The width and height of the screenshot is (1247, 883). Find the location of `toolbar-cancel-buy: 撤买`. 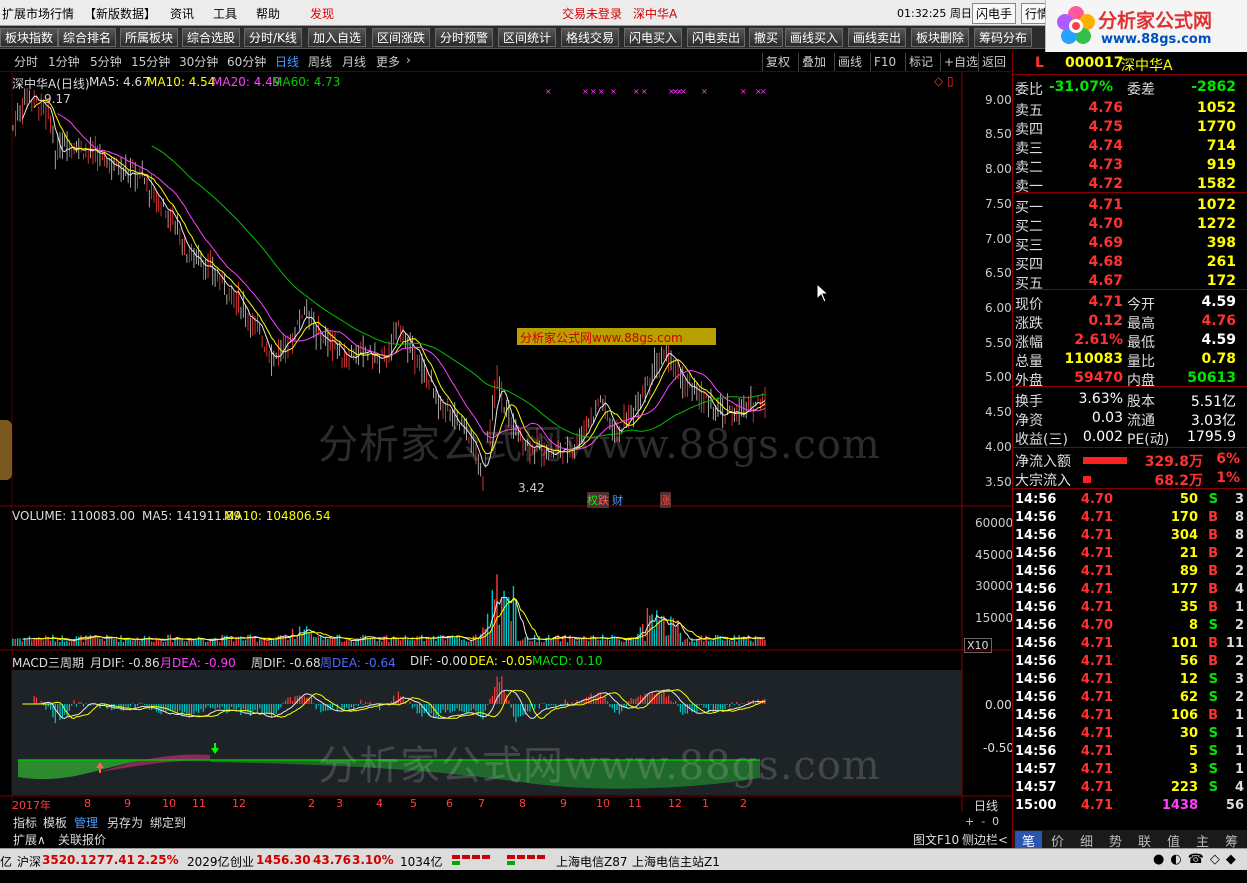

toolbar-cancel-buy: 撤买 is located at coordinates (766, 37).